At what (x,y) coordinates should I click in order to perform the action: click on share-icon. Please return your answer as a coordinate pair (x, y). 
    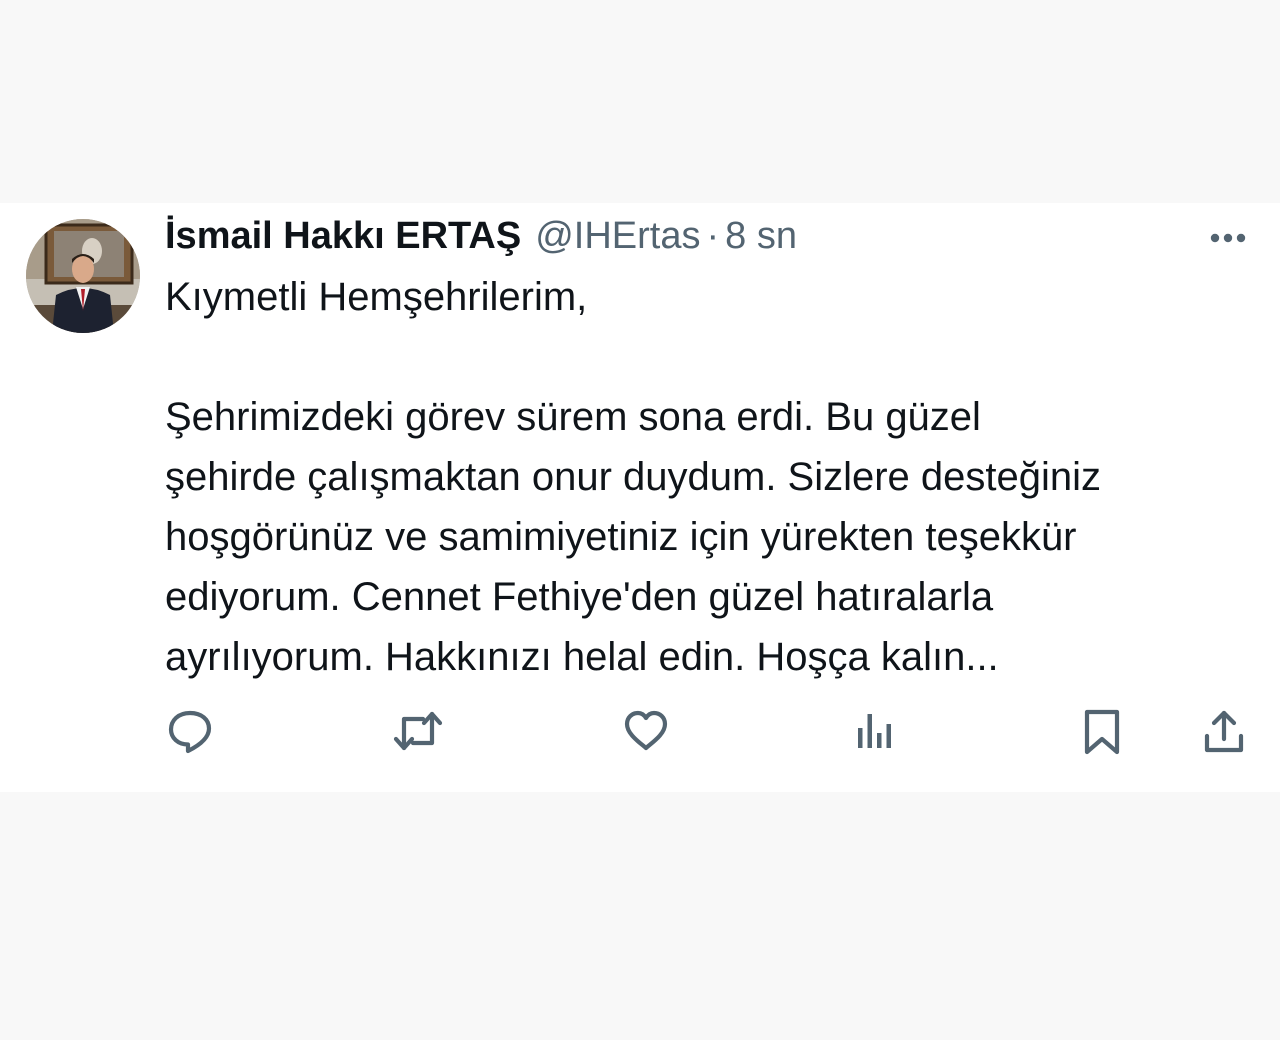
    Looking at the image, I should click on (1224, 731).